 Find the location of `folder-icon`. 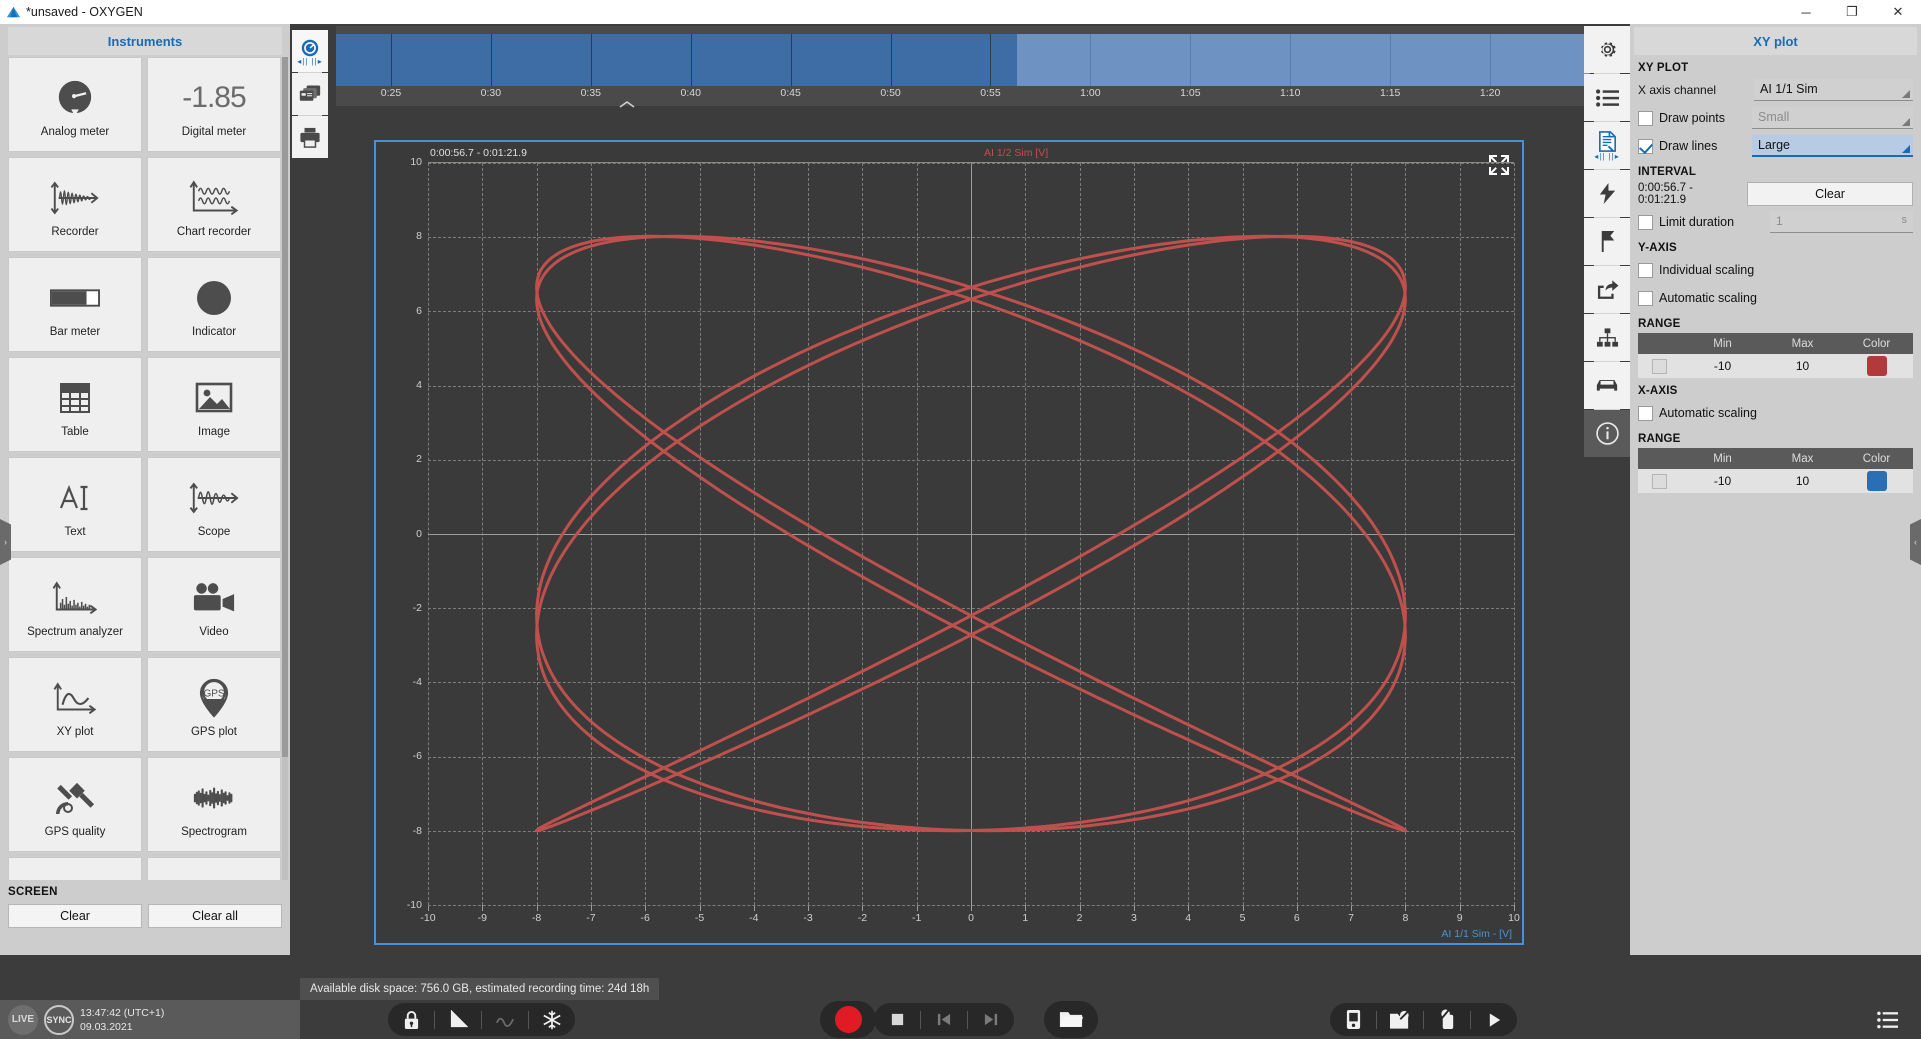

folder-icon is located at coordinates (1071, 1019).